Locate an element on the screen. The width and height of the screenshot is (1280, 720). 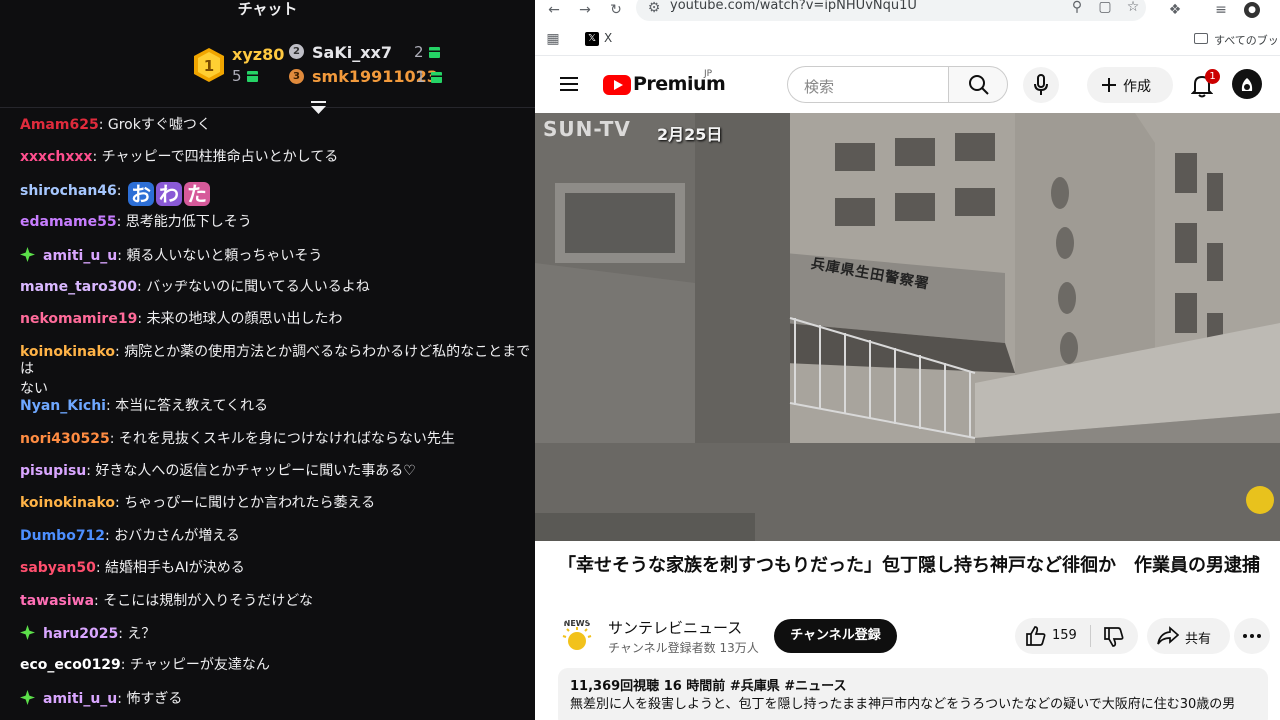
chat-username: Dumbo712 is located at coordinates (62, 536).